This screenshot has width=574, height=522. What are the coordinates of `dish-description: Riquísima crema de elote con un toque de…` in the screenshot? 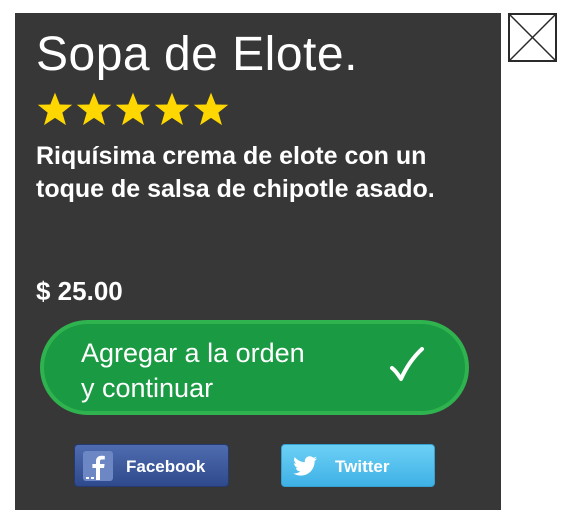 It's located at (235, 172).